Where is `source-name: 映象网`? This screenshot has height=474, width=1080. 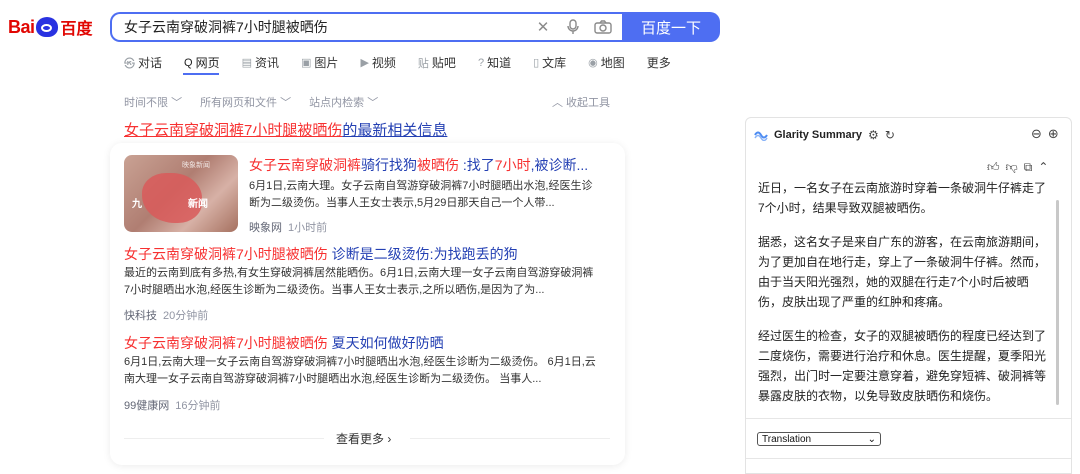 source-name: 映象网 is located at coordinates (265, 228).